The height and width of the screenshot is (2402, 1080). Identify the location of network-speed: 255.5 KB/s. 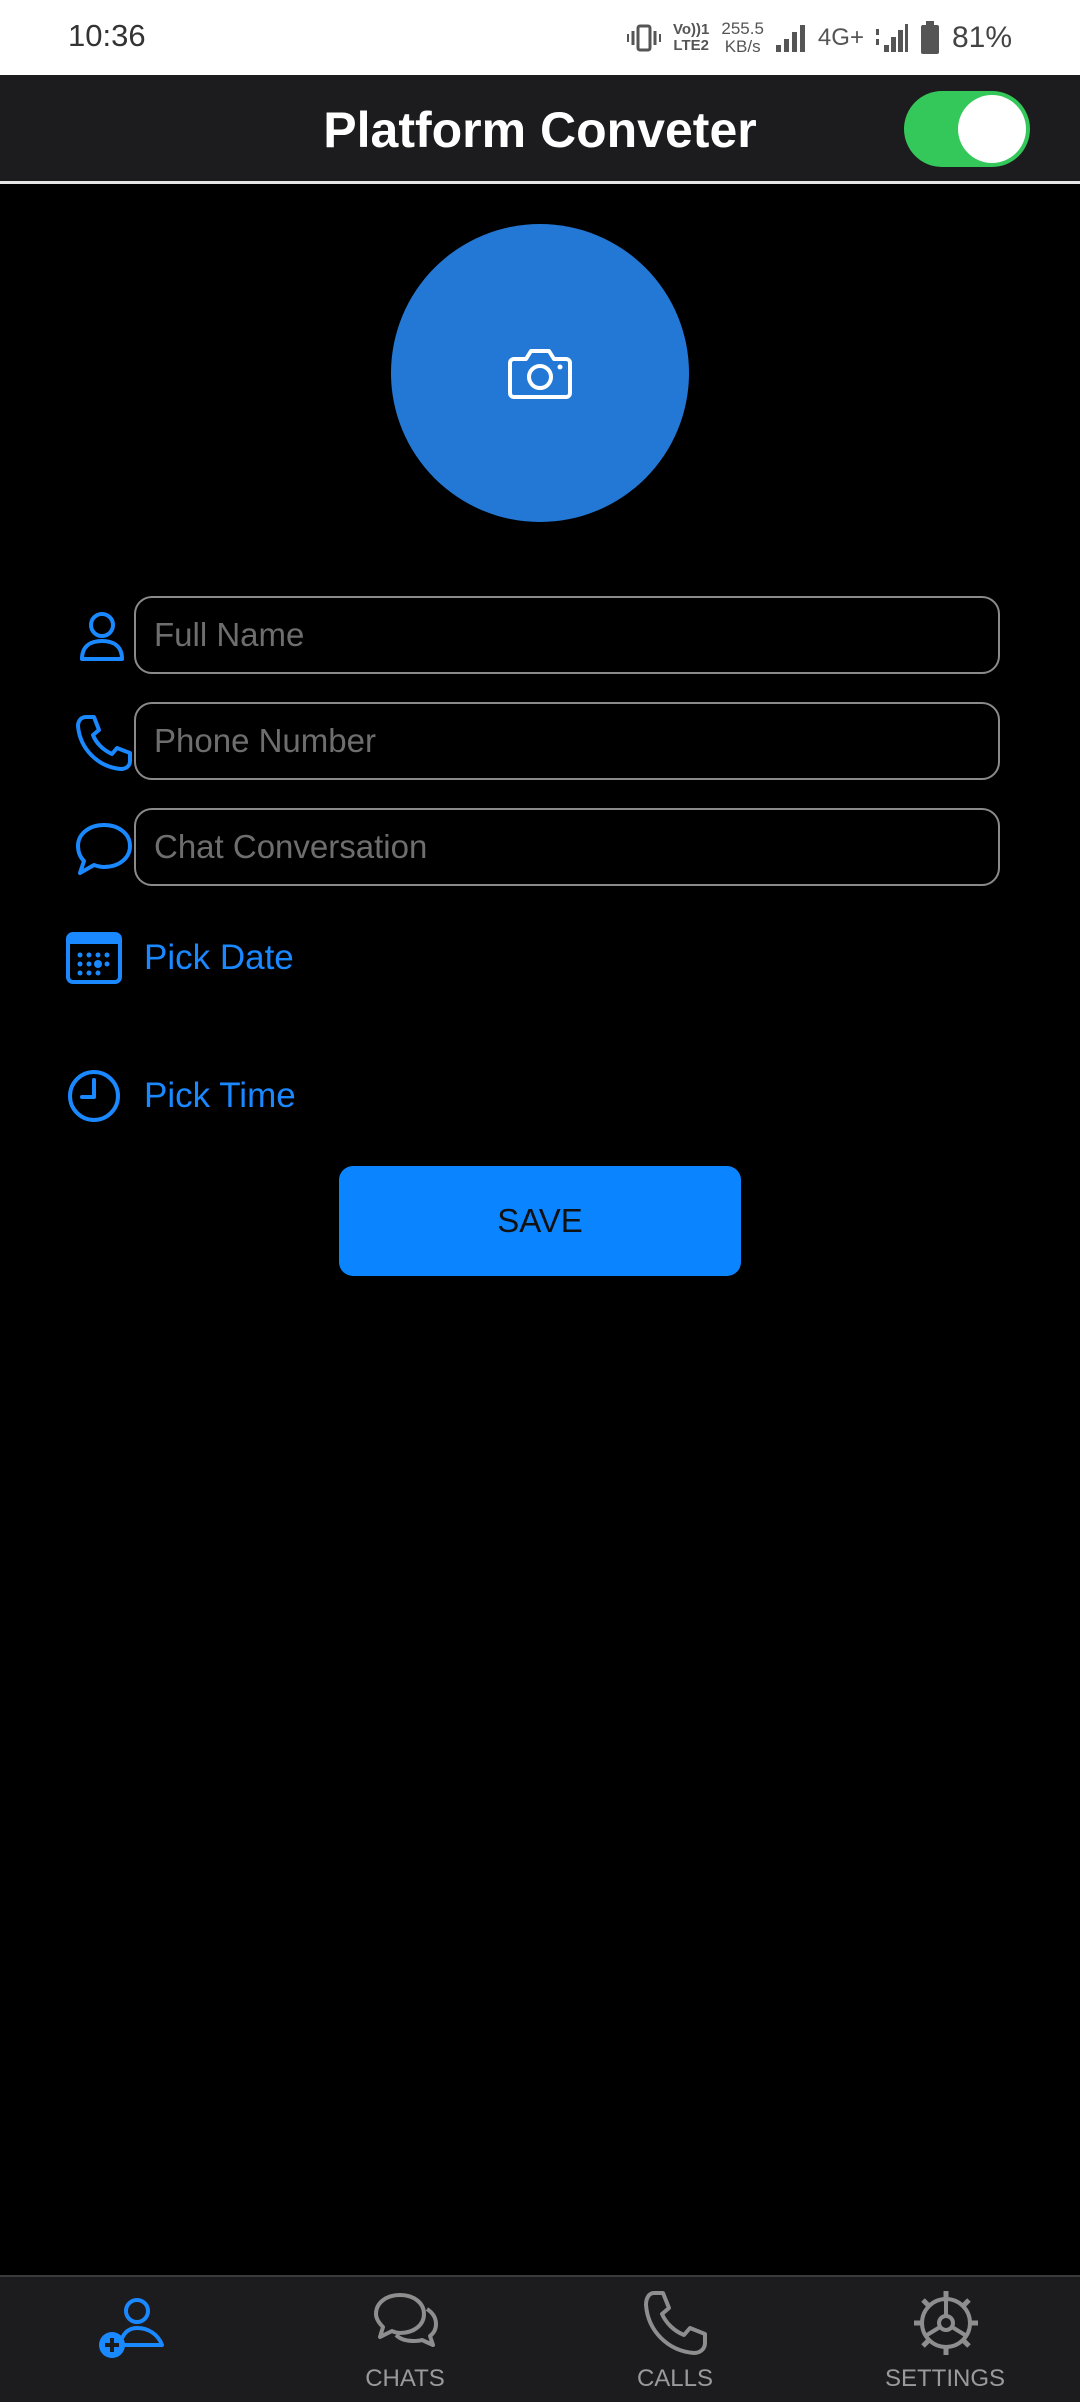
(742, 38).